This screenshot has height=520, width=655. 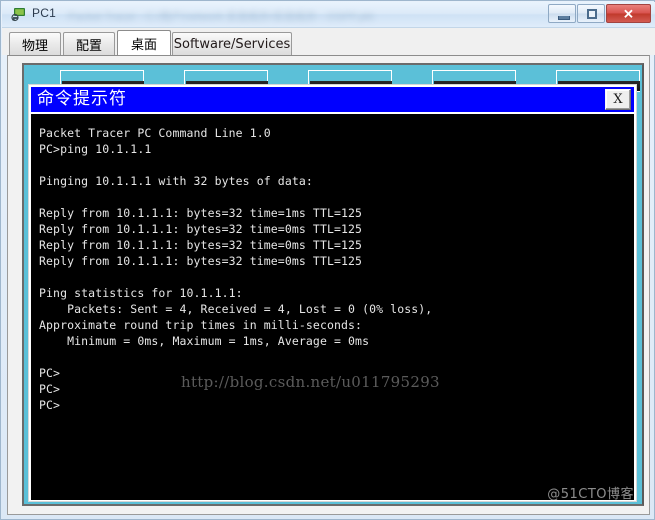 What do you see at coordinates (310, 382) in the screenshot?
I see `watermark-url: http://blog.csdn.net/u011795293` at bounding box center [310, 382].